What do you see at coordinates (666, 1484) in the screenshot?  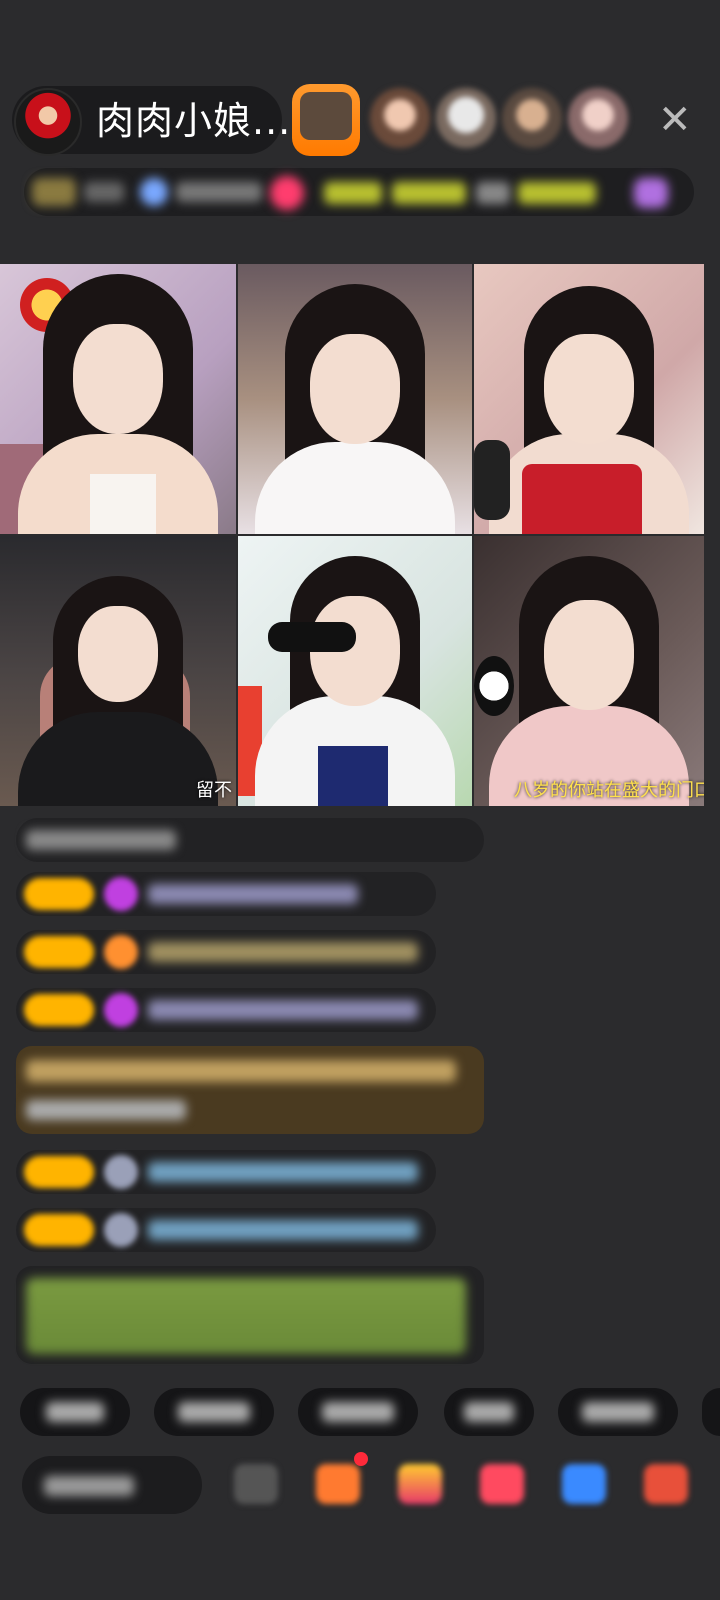 I see `more-icon` at bounding box center [666, 1484].